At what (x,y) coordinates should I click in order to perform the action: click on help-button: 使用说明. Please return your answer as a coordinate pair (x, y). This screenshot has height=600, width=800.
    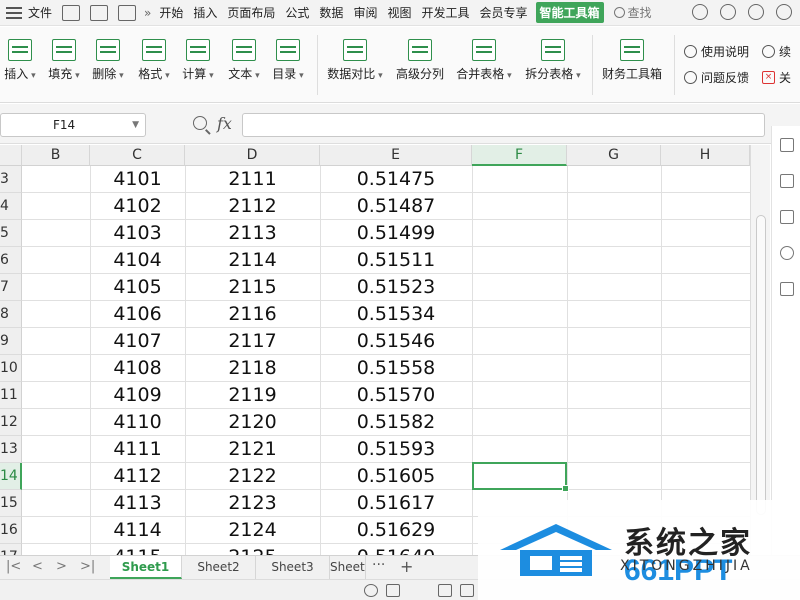
    Looking at the image, I should click on (716, 51).